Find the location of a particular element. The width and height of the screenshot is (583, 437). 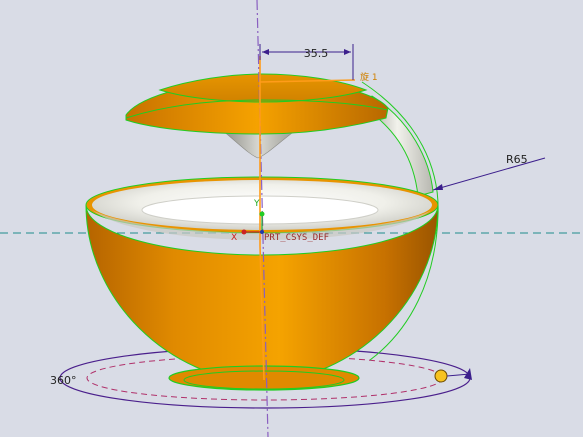

dimension-leader-radius is located at coordinates (489, 174).